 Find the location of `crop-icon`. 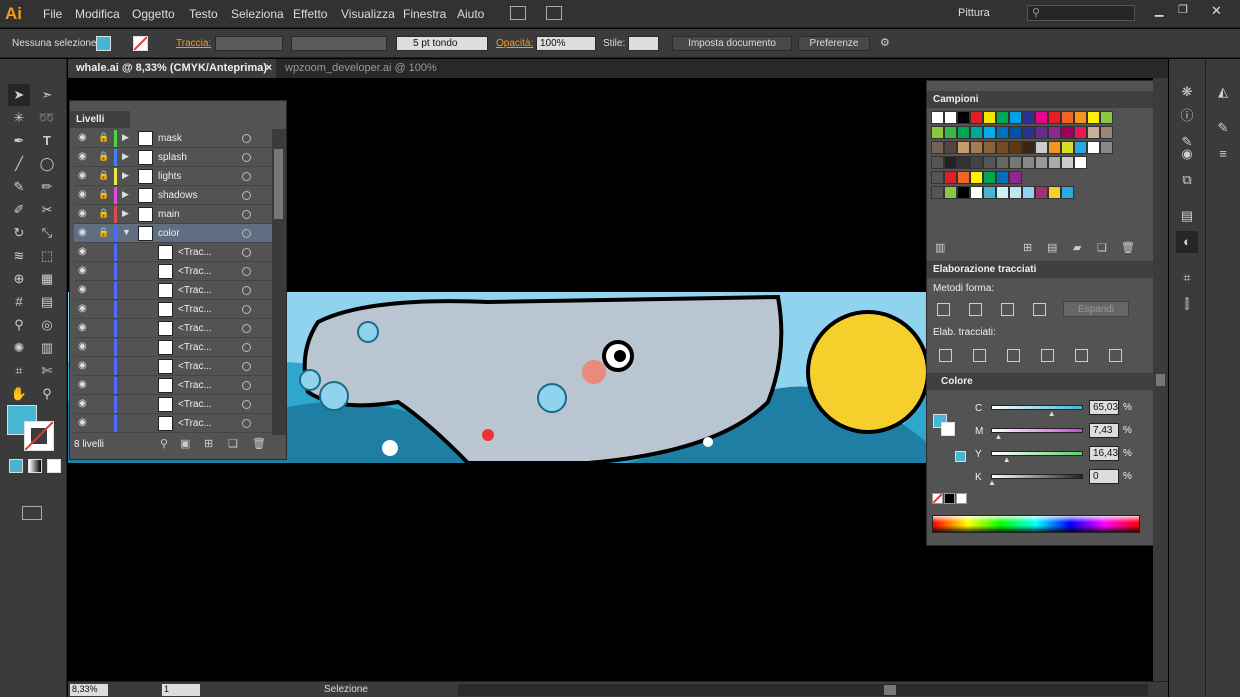

crop-icon is located at coordinates (1047, 355).